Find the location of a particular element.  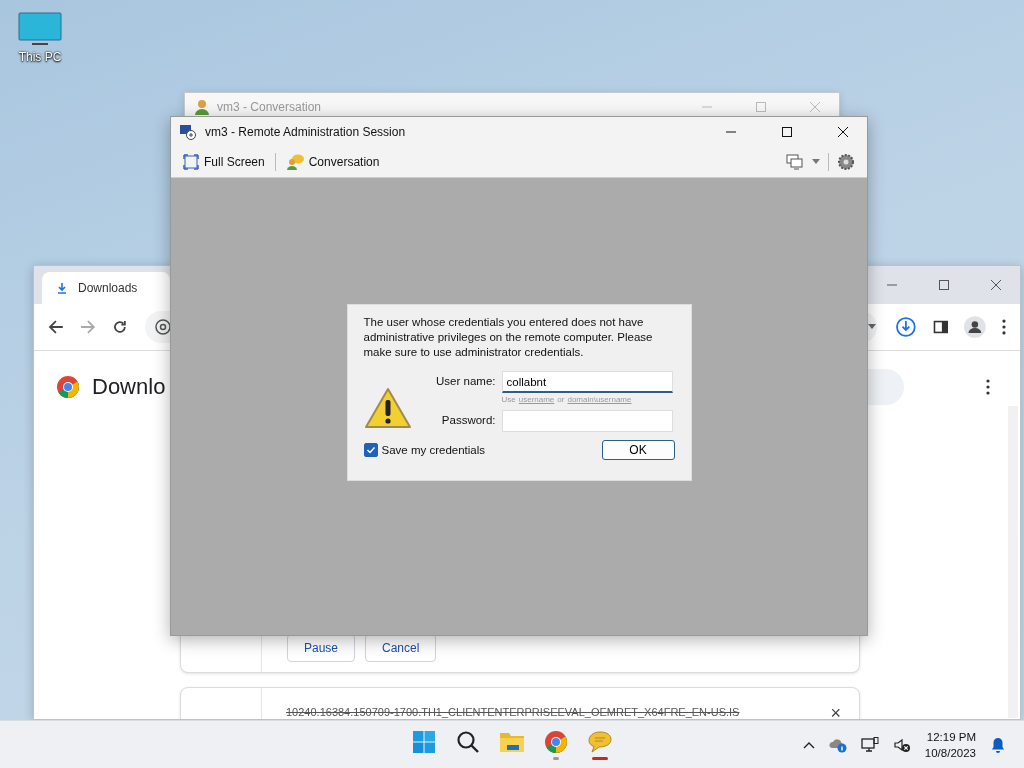

field-label: User name: is located at coordinates (465, 380).